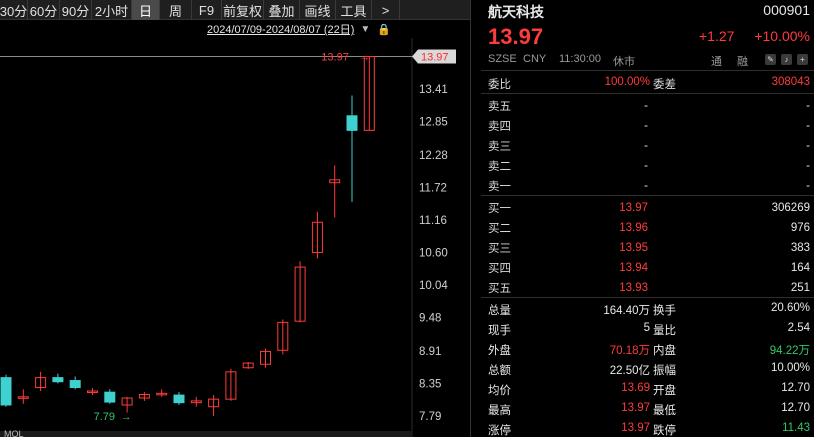  I want to click on weicha-label: 委差, so click(664, 85).